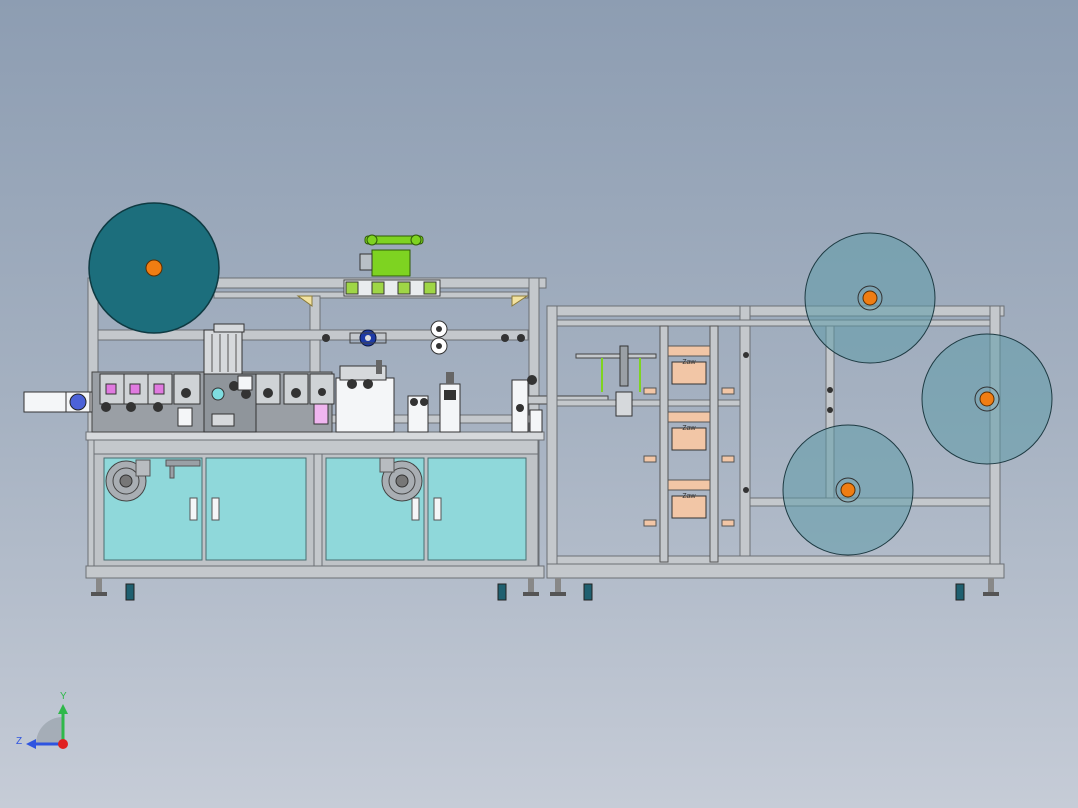 The width and height of the screenshot is (1078, 808). What do you see at coordinates (58, 402) in the screenshot?
I see `side-feeder` at bounding box center [58, 402].